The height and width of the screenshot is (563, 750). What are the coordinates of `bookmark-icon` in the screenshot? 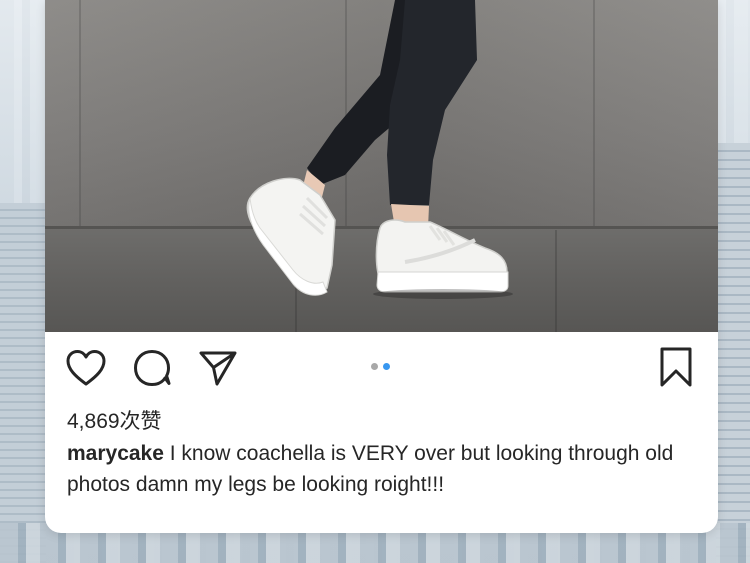 It's located at (676, 367).